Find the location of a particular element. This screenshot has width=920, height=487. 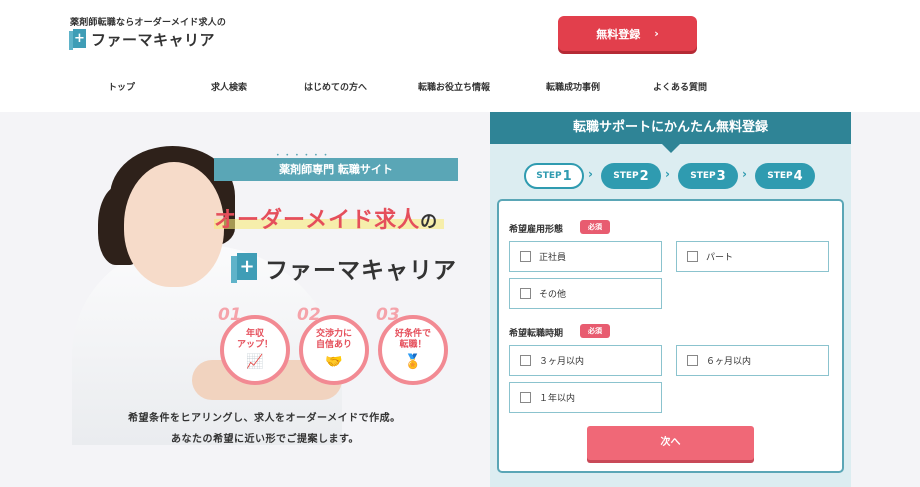

site-logo: + ファーマキャリア is located at coordinates (142, 39).